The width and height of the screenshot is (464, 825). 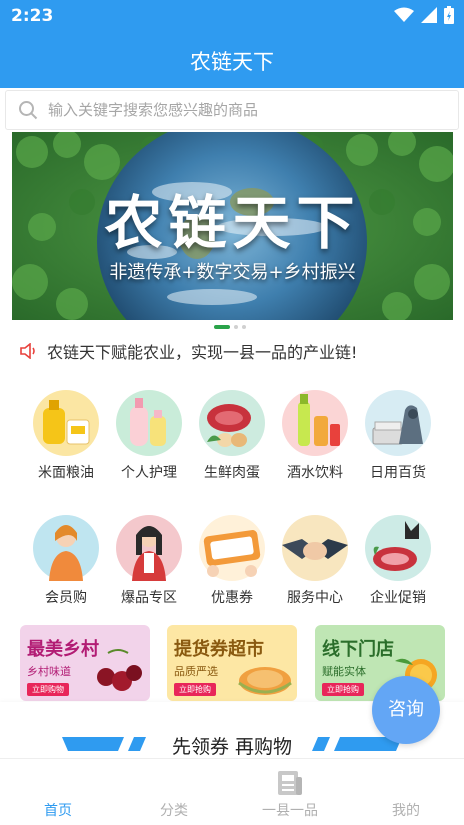 I want to click on category-item: 优惠券, so click(x=232, y=561).